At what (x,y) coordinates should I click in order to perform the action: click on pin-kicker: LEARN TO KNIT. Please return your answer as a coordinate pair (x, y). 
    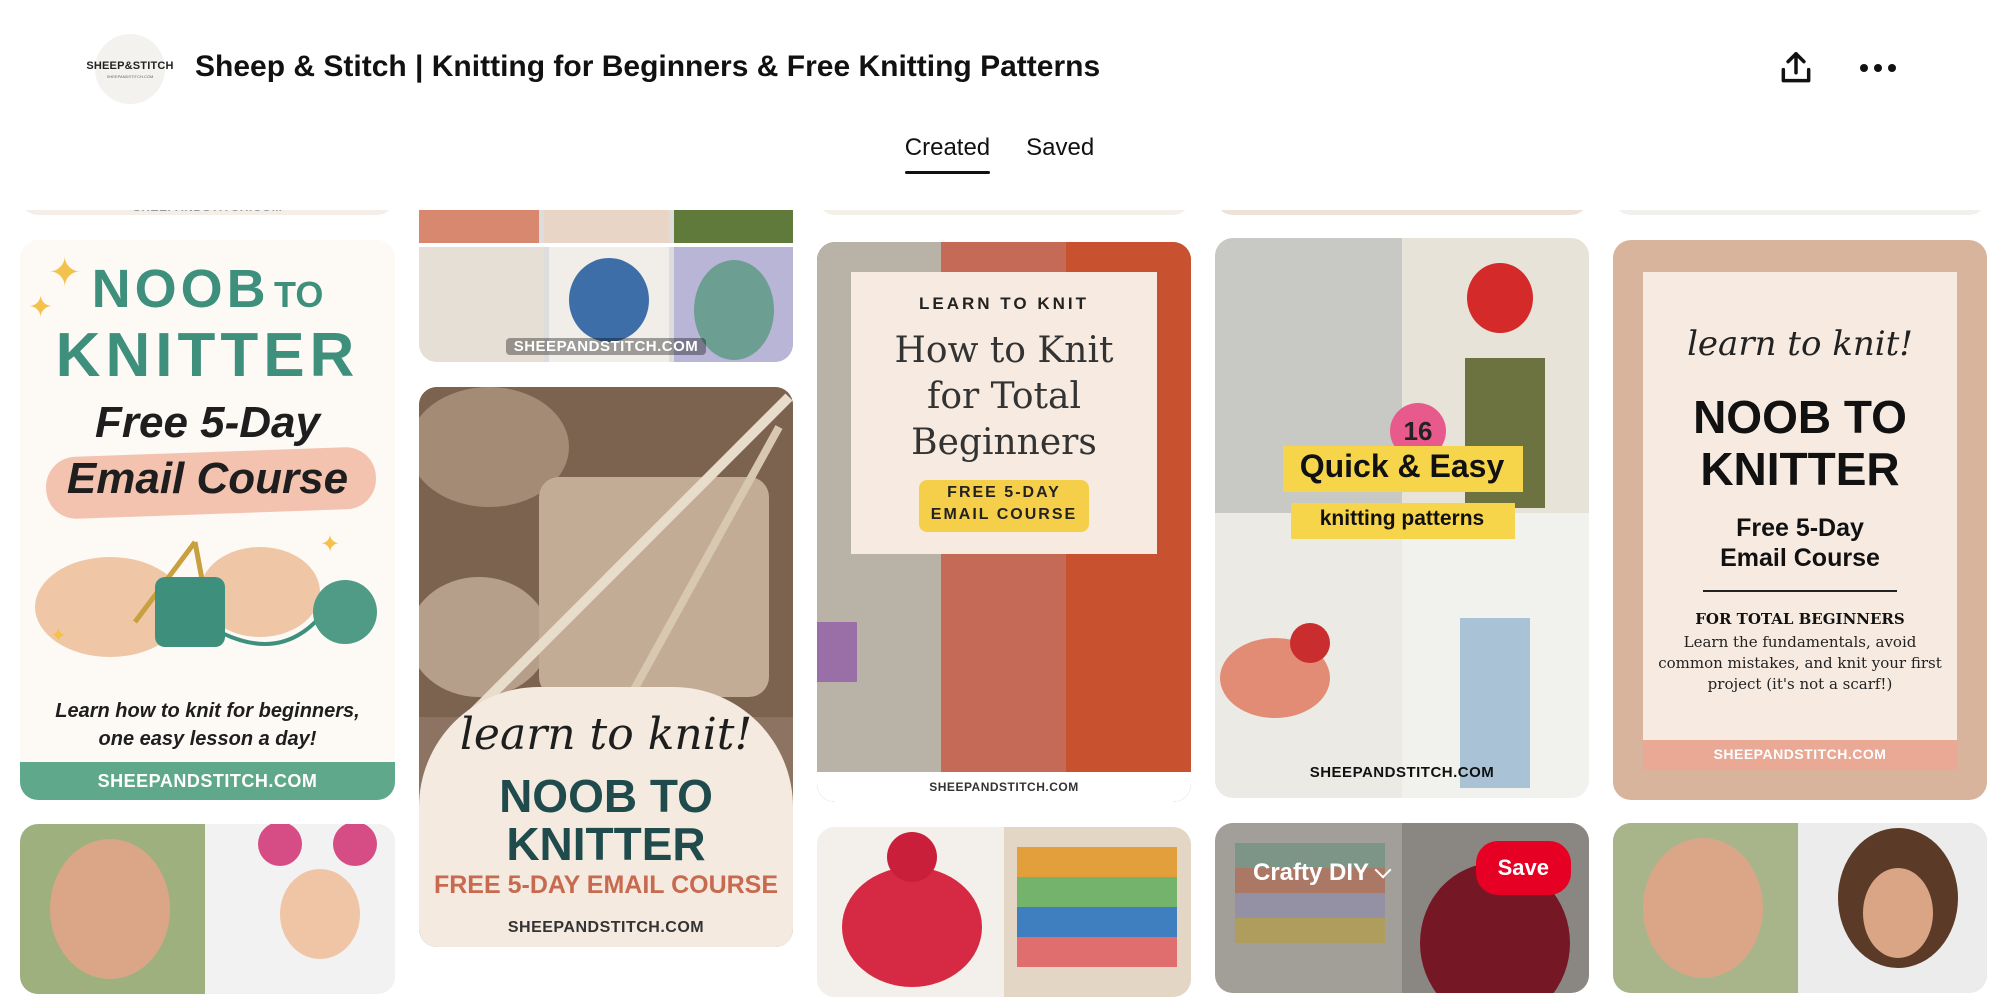
    Looking at the image, I should click on (1004, 303).